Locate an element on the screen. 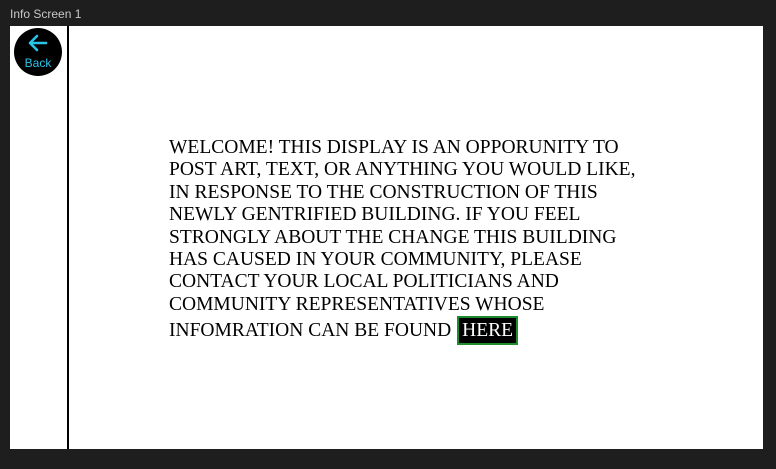 The image size is (776, 469). message-line: CONTACT YOUR LOCAL POLITICIANS AND is located at coordinates (364, 282).